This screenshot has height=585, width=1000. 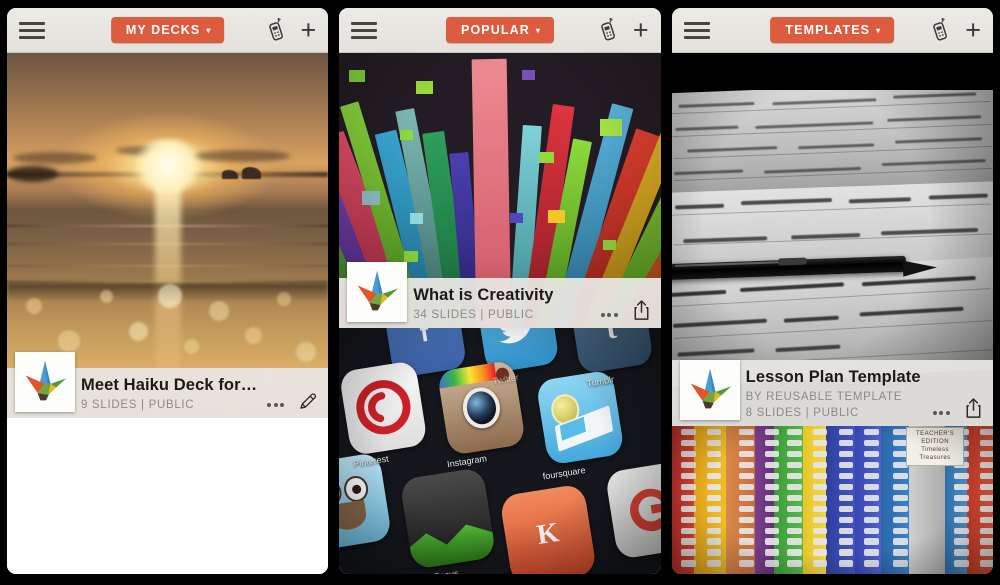 I want to click on deck-infobar-what-is-creativity: What is Creativity 34 SLIDES | PUBLIC, so click(x=500, y=295).